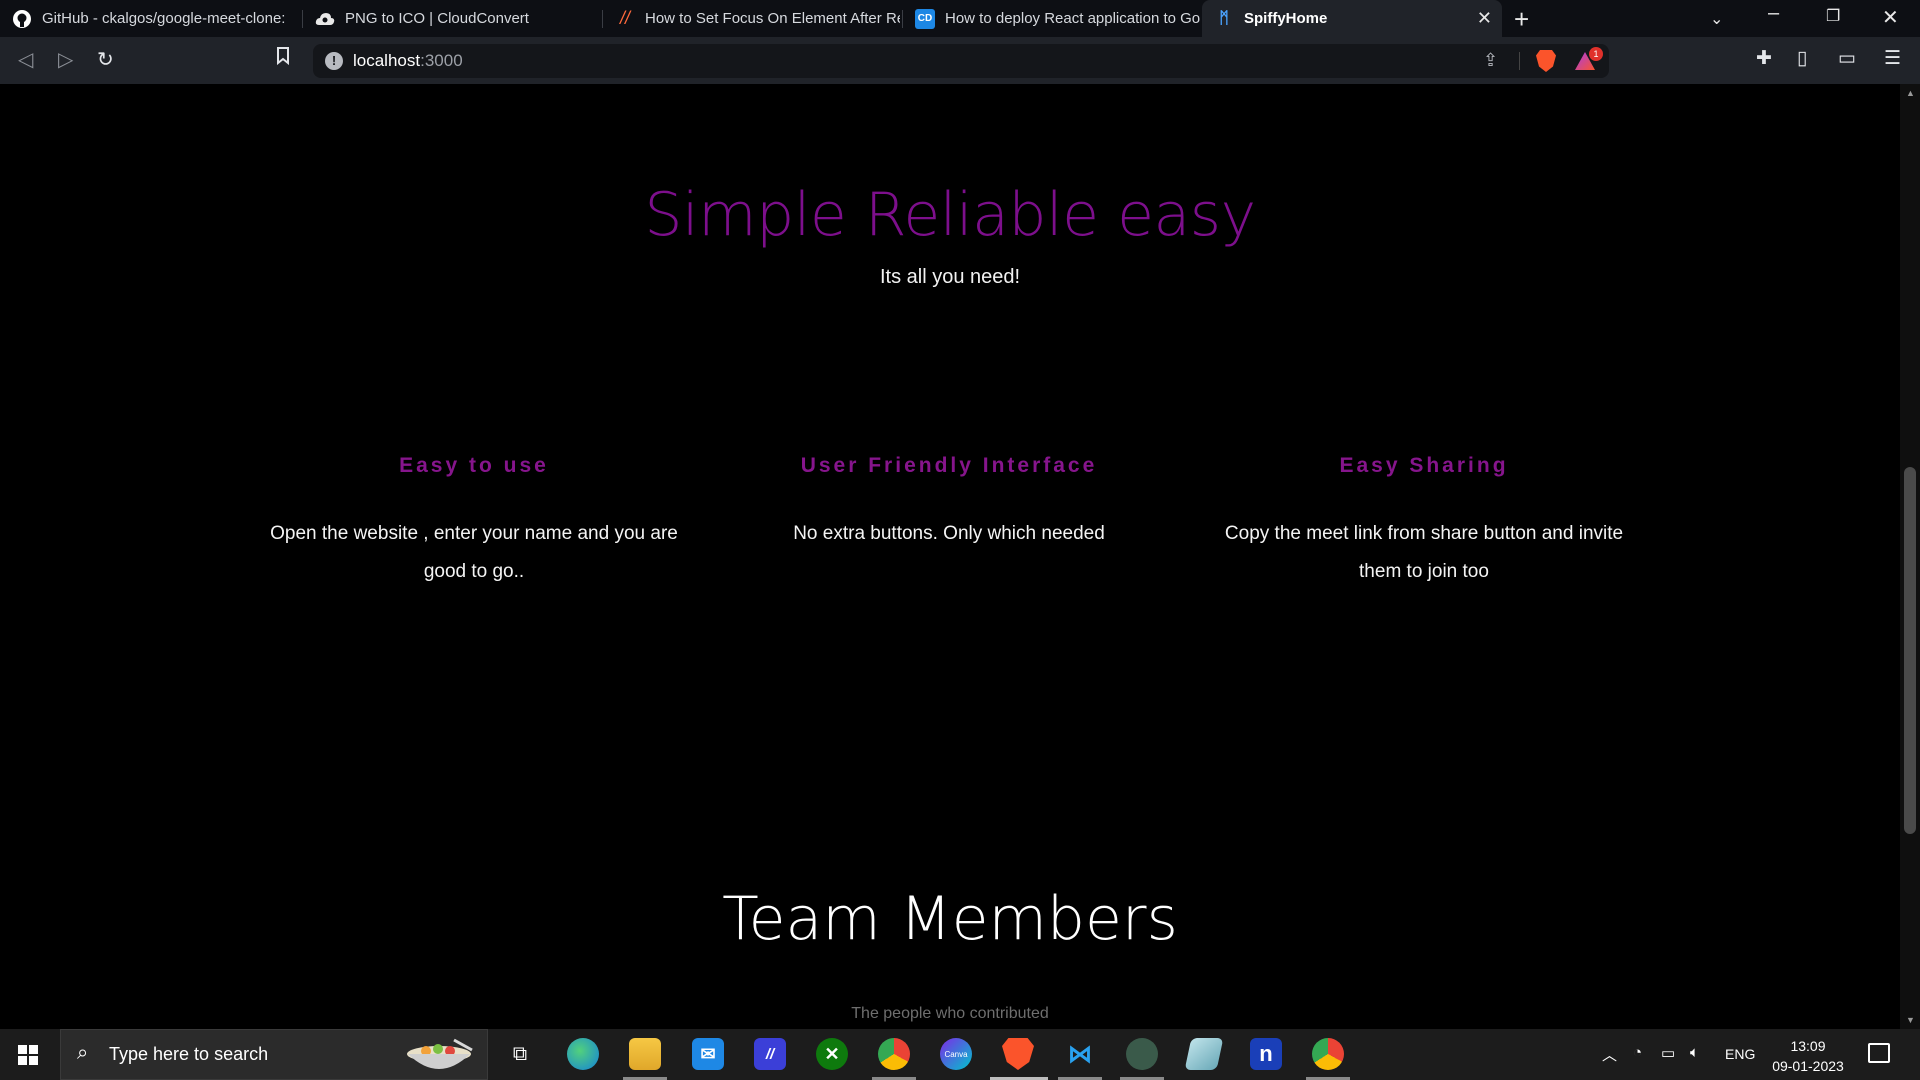 The image size is (1920, 1080). Describe the element at coordinates (645, 1054) in the screenshot. I see `file-explorer-icon` at that location.